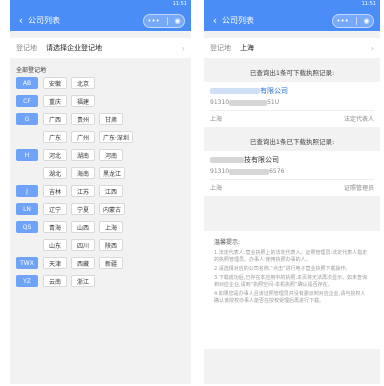  I want to click on user-role: 法定代表人, so click(358, 119).